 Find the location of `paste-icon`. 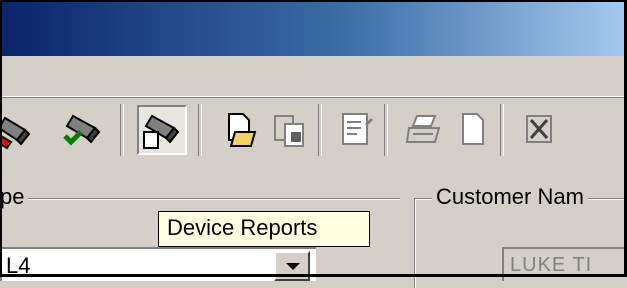

paste-icon is located at coordinates (289, 131).